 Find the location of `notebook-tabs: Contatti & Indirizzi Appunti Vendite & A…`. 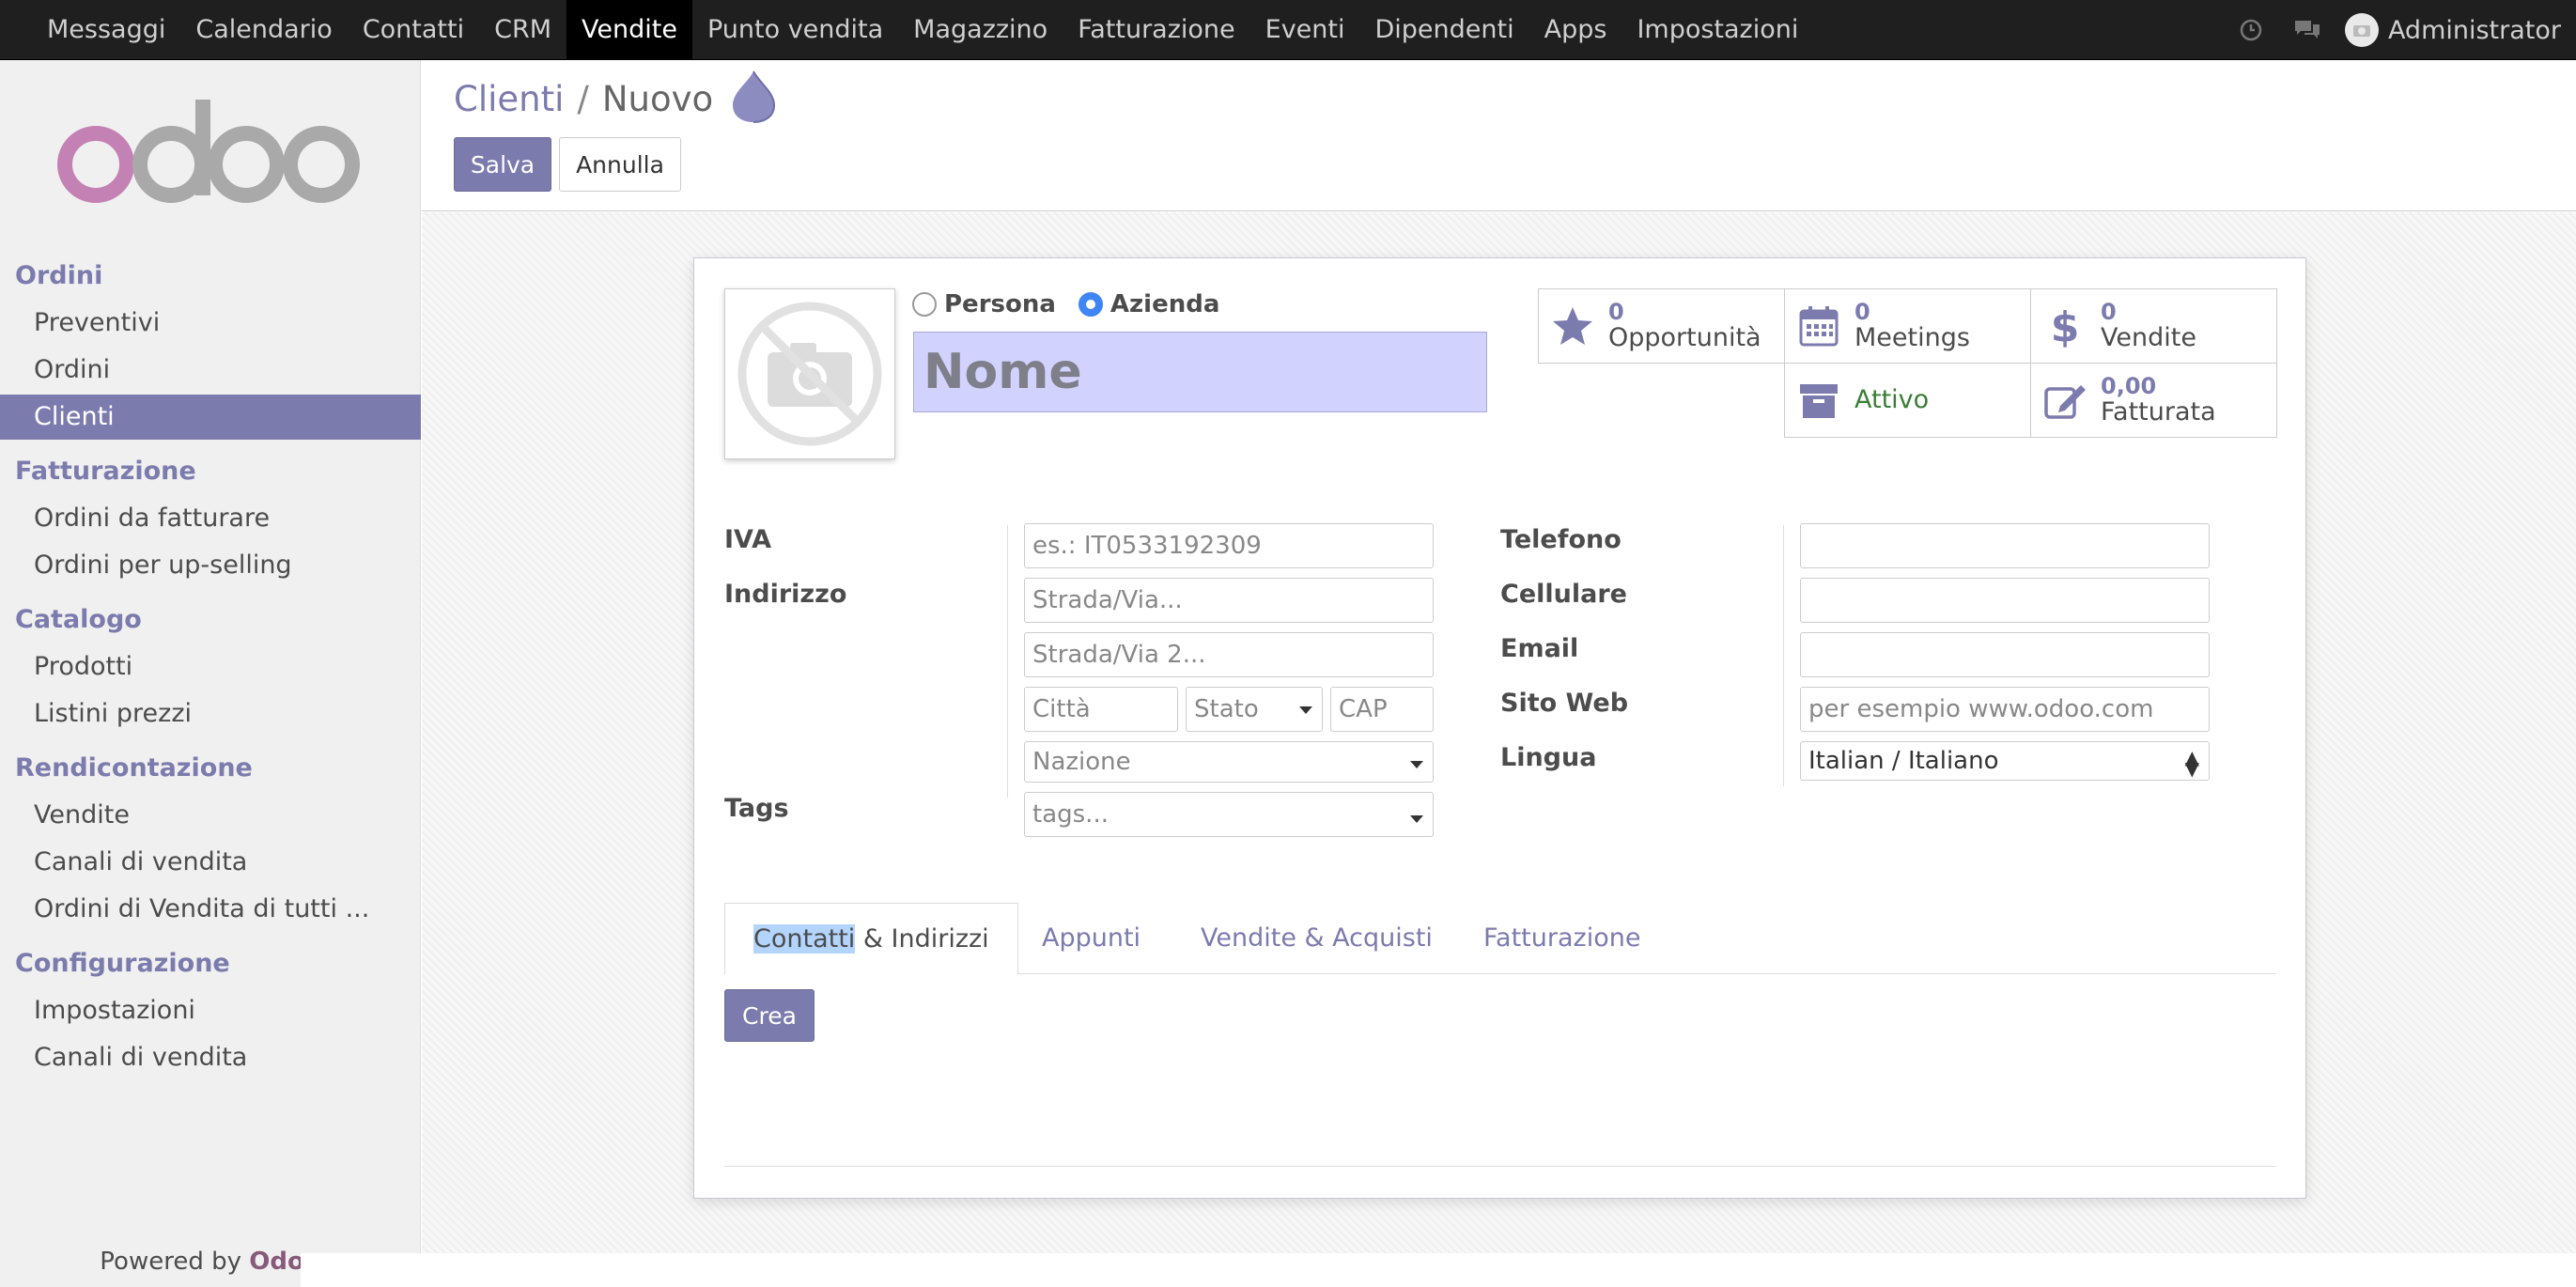

notebook-tabs: Contatti & Indirizzi Appunti Vendite & A… is located at coordinates (1500, 939).